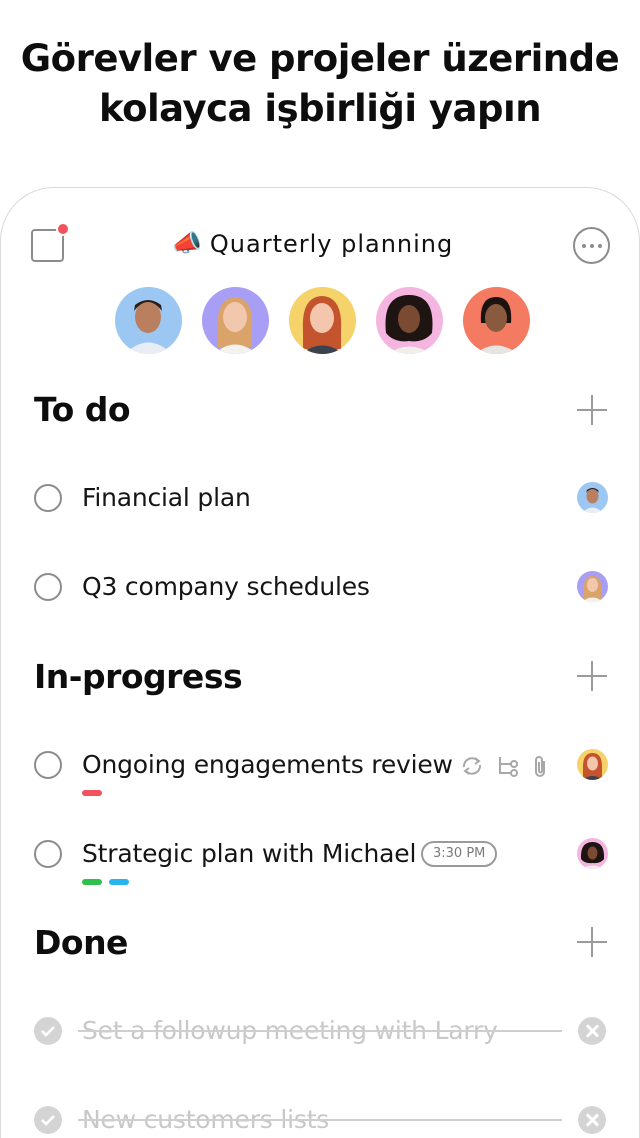 This screenshot has width=640, height=1138. I want to click on task-label: Financial plan, so click(166, 497).